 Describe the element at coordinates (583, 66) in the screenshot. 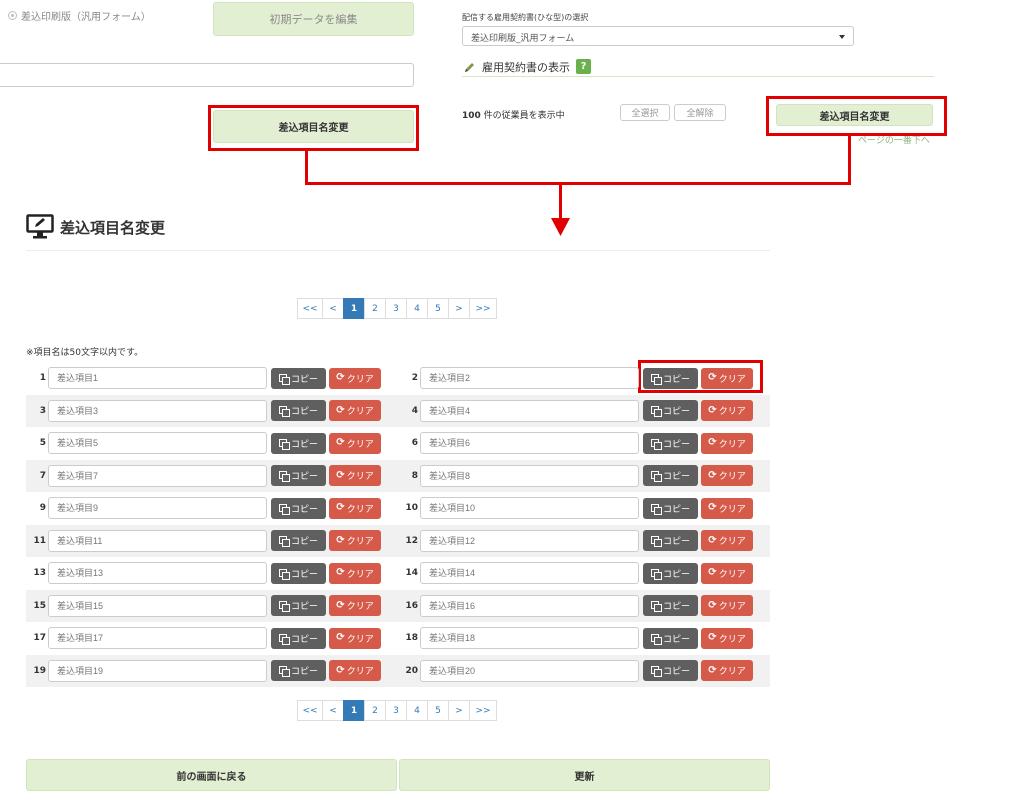

I see `help-icon: ?` at that location.